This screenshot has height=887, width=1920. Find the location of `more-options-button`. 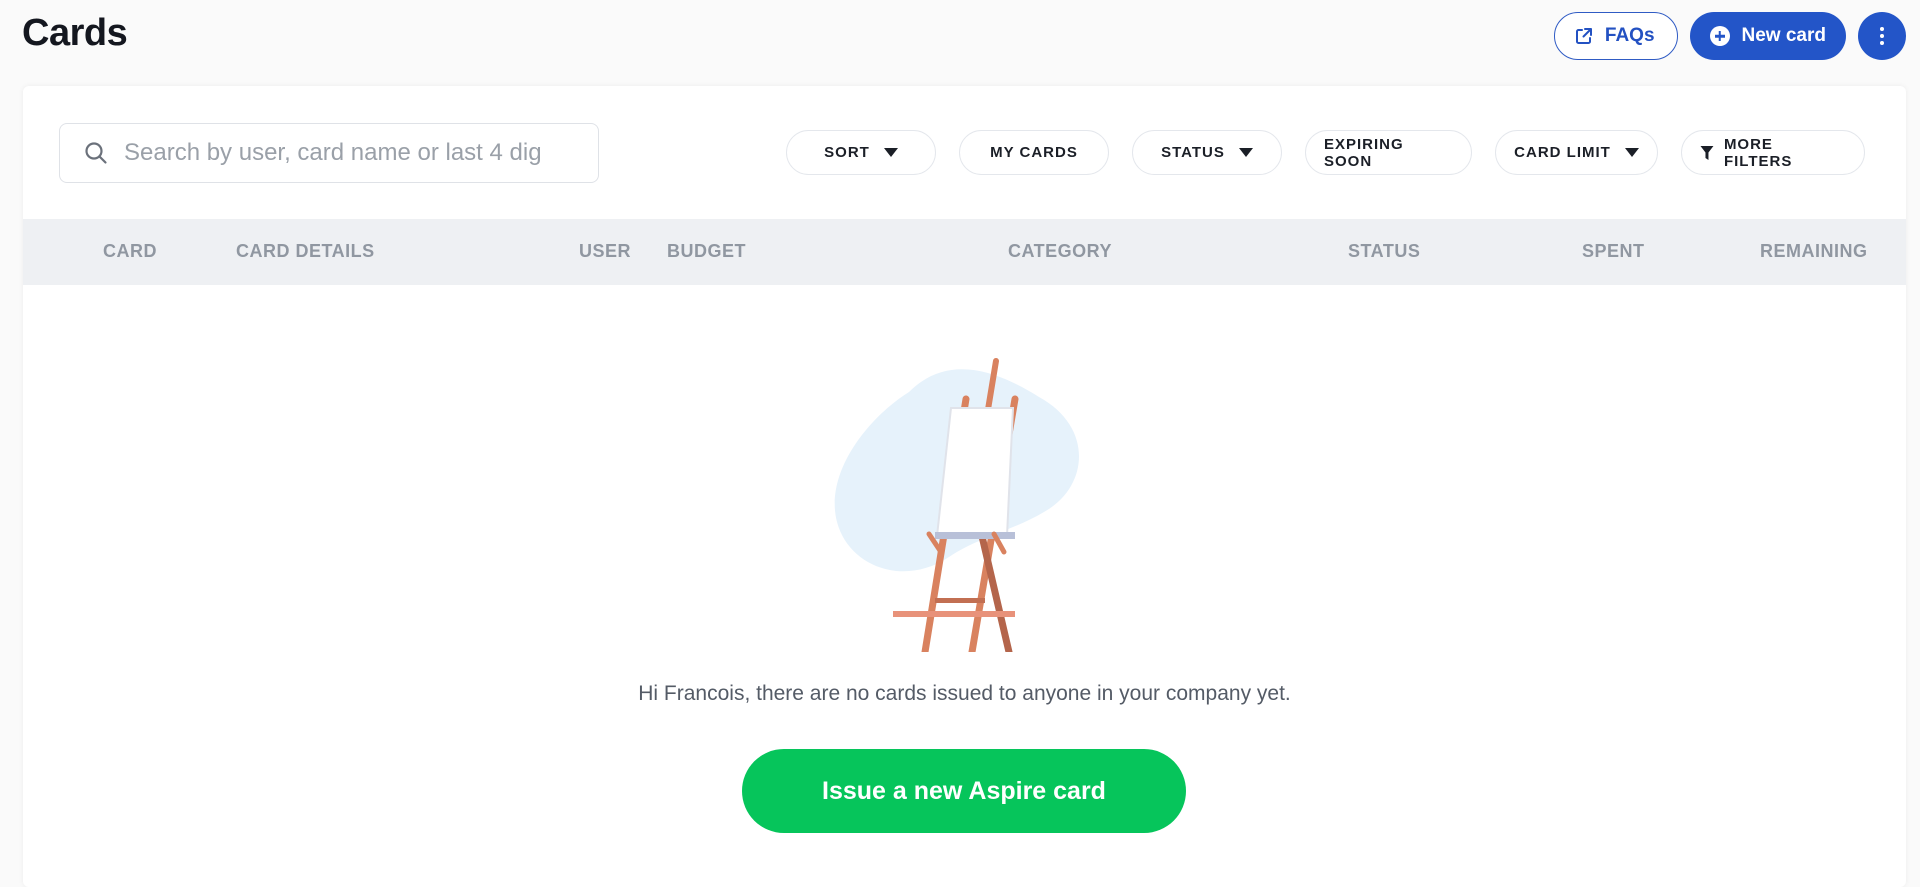

more-options-button is located at coordinates (1882, 36).